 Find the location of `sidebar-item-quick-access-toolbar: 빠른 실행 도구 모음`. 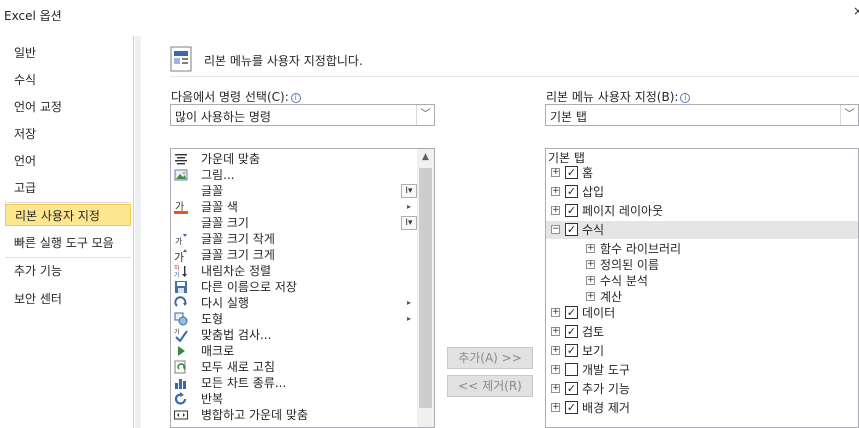

sidebar-item-quick-access-toolbar: 빠른 실행 도구 모음 is located at coordinates (68, 243).